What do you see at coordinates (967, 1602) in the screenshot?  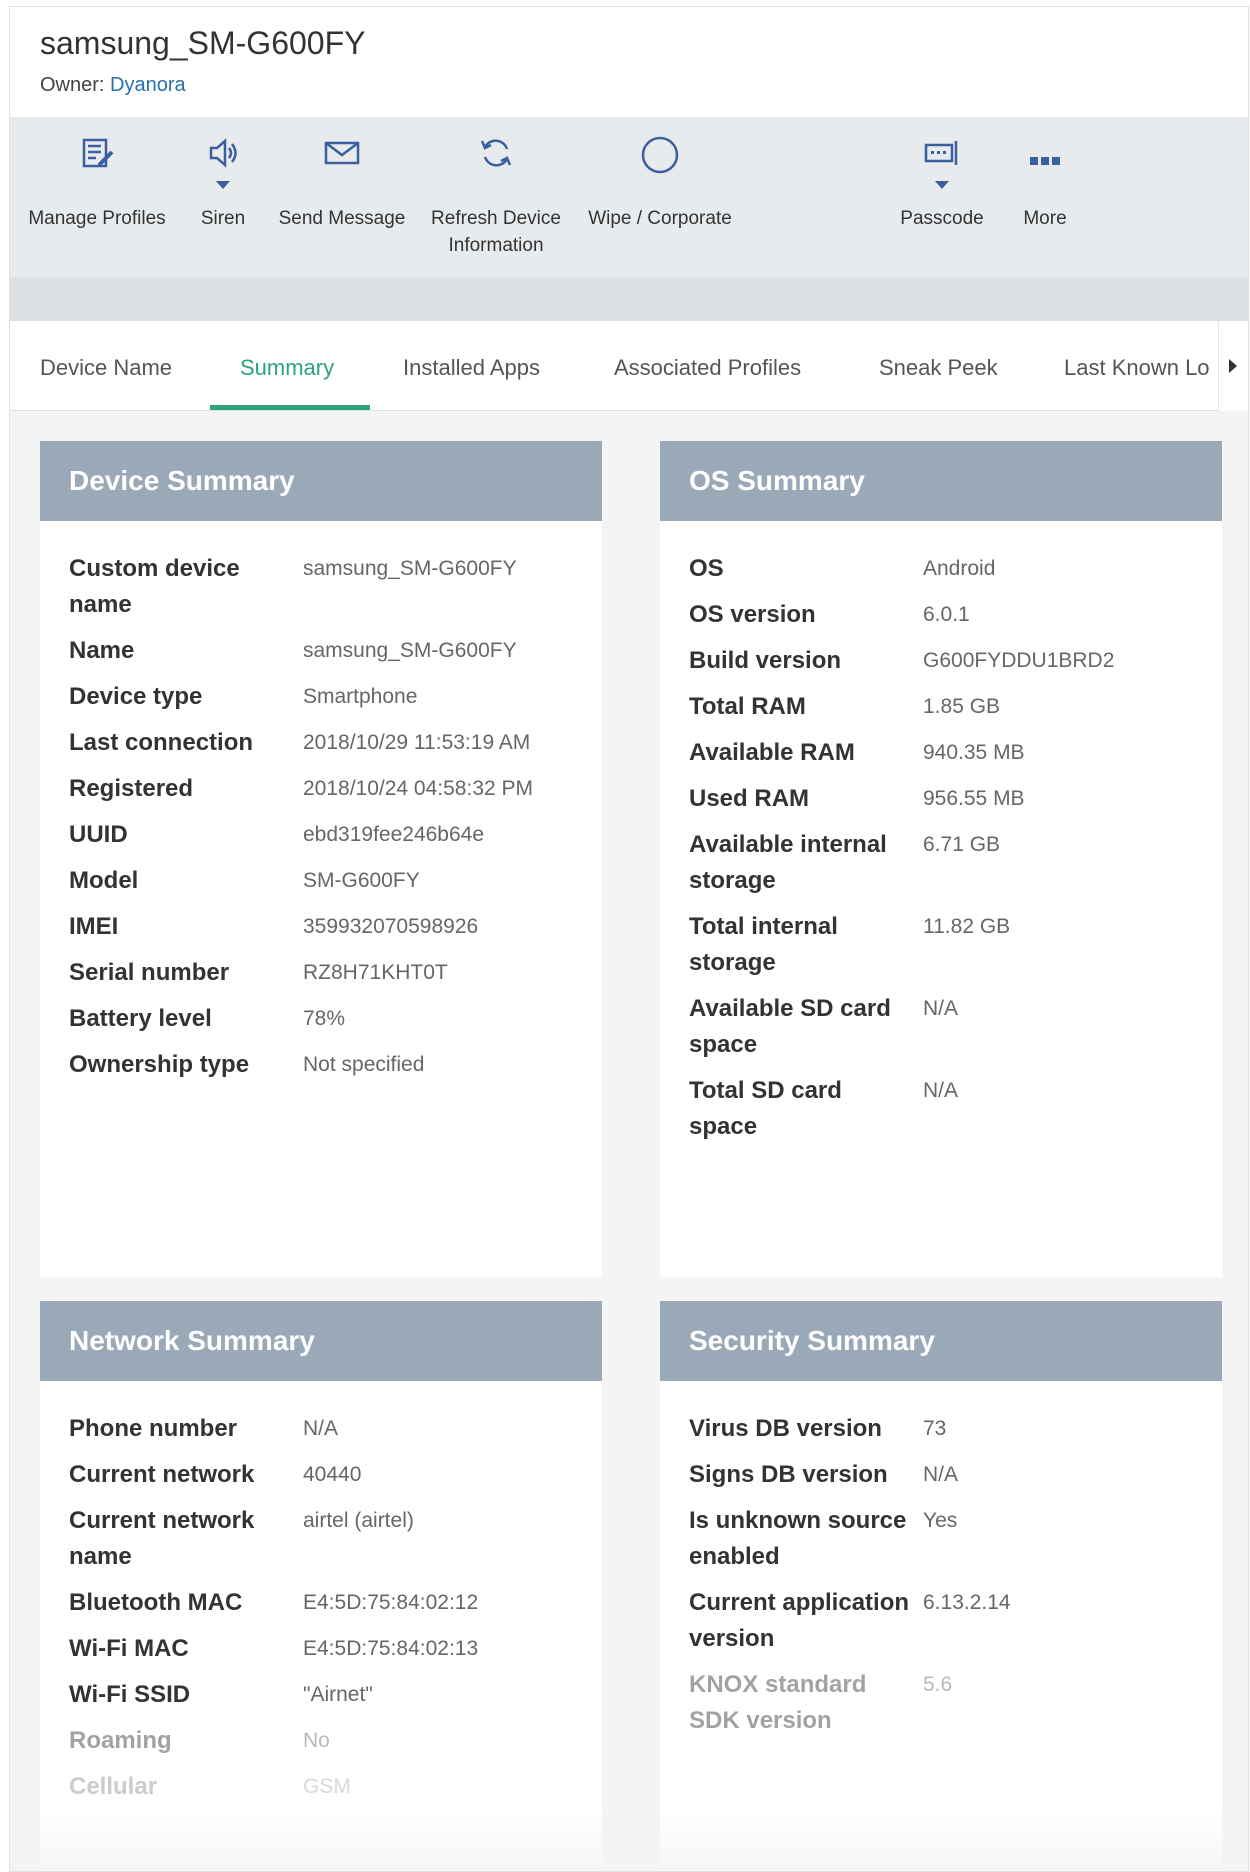 I see `row-value: 6.13.2.14` at bounding box center [967, 1602].